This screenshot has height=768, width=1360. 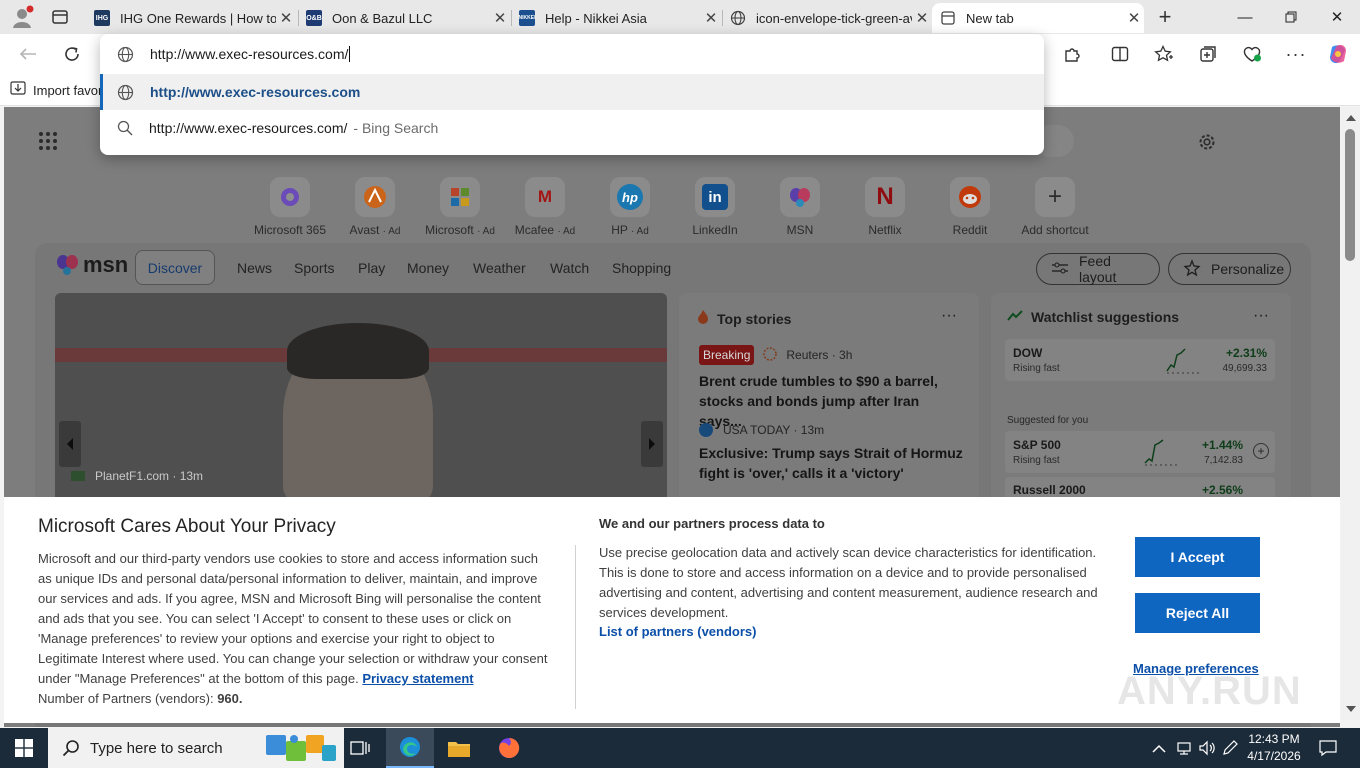 What do you see at coordinates (827, 18) in the screenshot?
I see `tab-icon-envelope: icon-envelope-tick-green-av ✕` at bounding box center [827, 18].